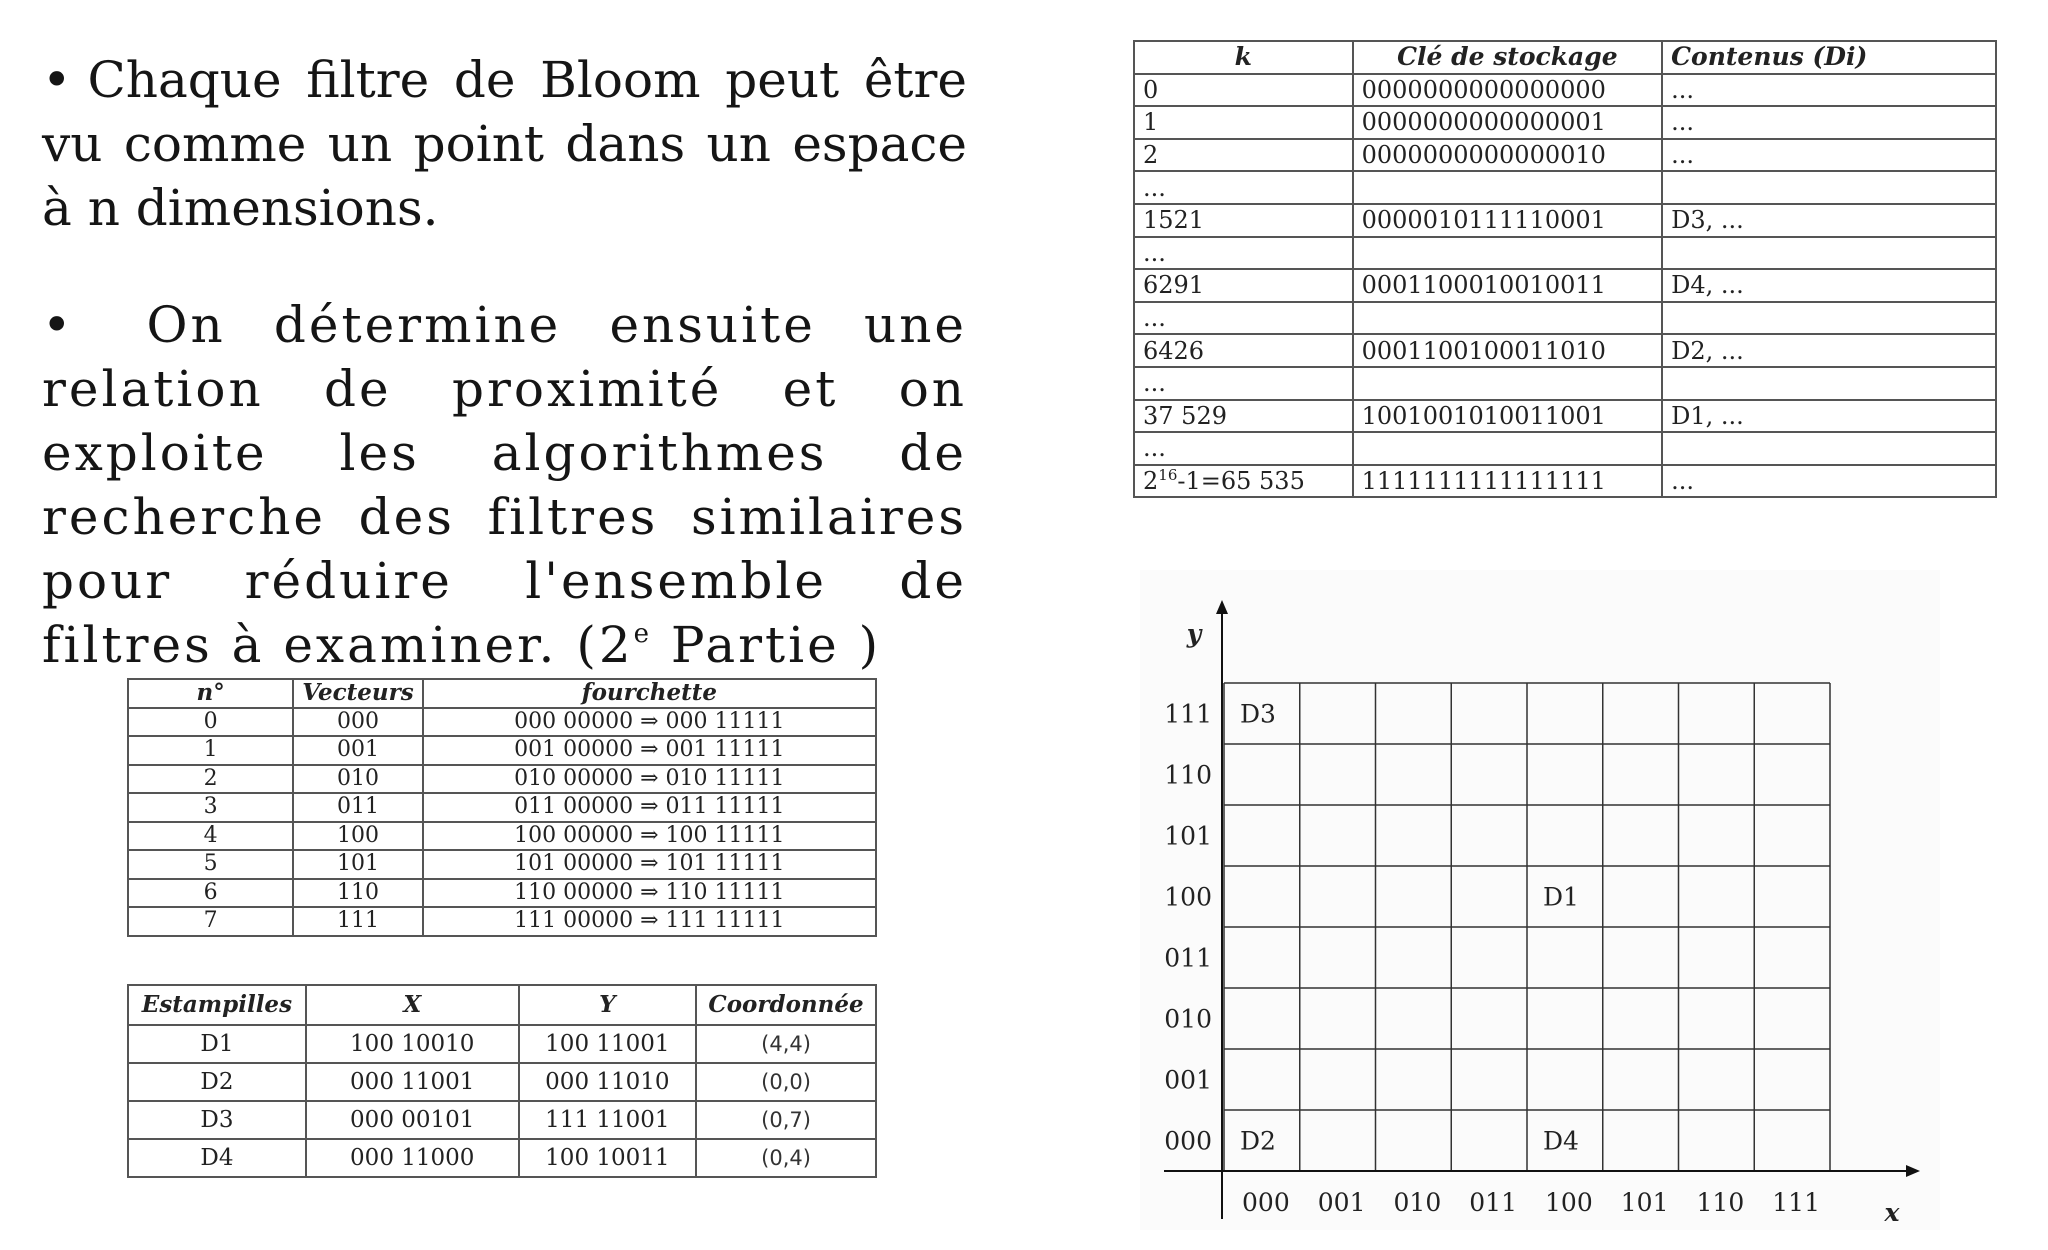 The image size is (2048, 1250). What do you see at coordinates (1188, 1019) in the screenshot?
I see `y-tick-label: 010` at bounding box center [1188, 1019].